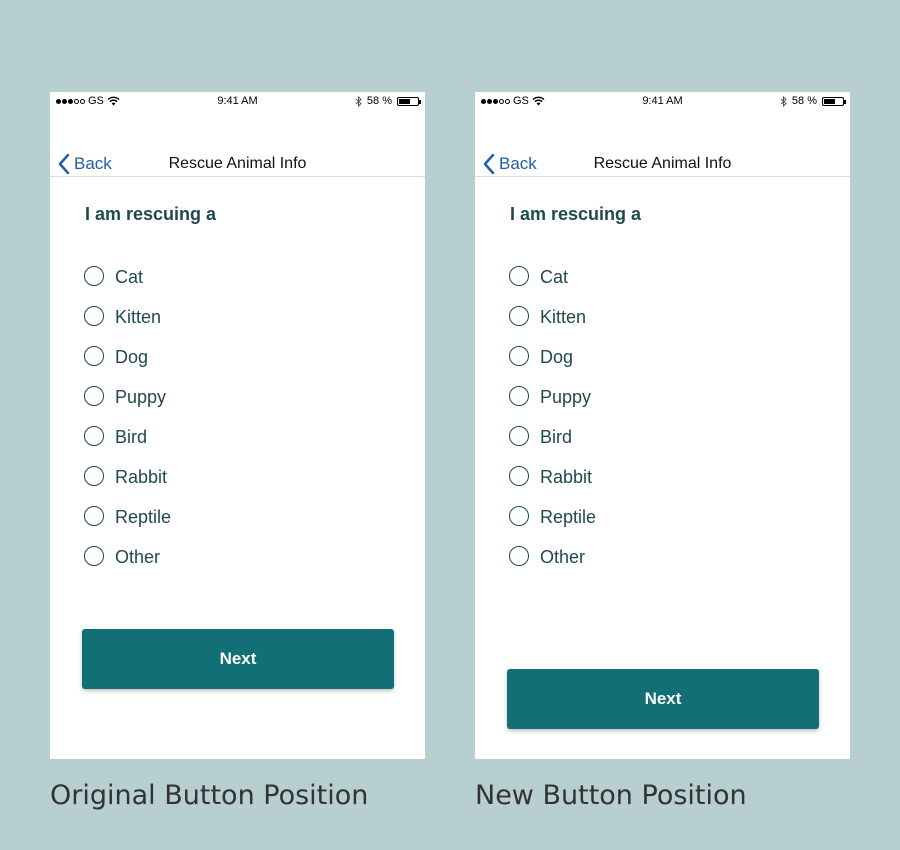  I want to click on caption-original-position: Original Button Position, so click(209, 795).